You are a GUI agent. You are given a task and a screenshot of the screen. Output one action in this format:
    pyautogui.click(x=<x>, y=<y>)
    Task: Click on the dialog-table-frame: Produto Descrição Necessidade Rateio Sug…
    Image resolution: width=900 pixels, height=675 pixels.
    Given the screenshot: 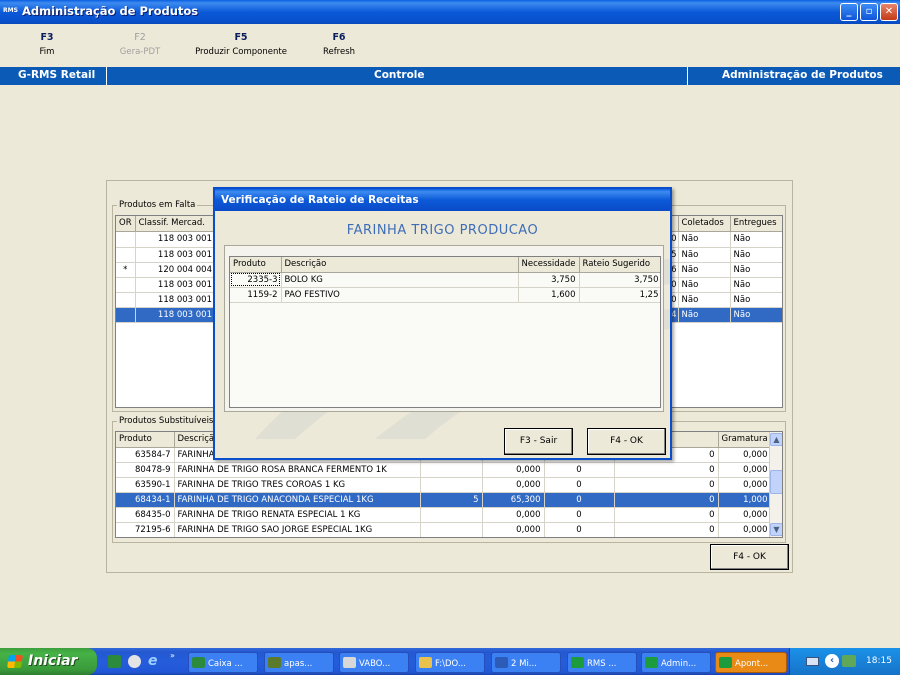 What is the action you would take?
    pyautogui.click(x=444, y=328)
    